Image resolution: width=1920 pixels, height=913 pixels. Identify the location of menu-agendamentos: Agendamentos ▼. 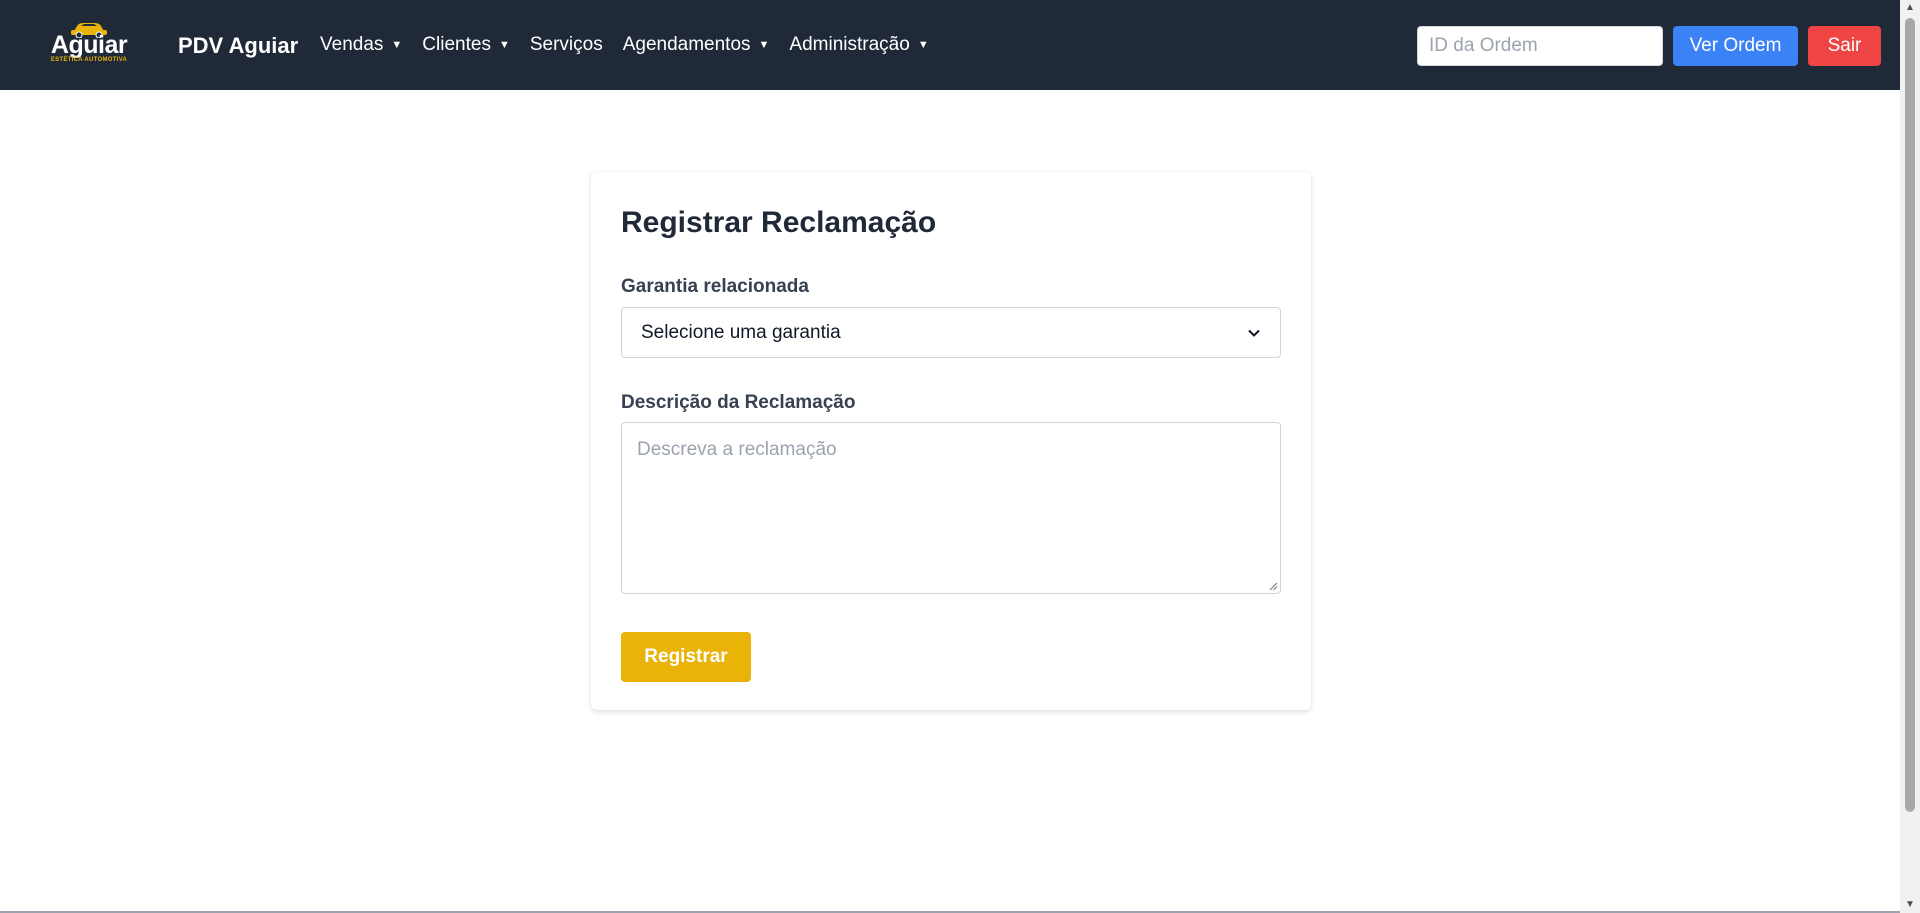
(696, 45).